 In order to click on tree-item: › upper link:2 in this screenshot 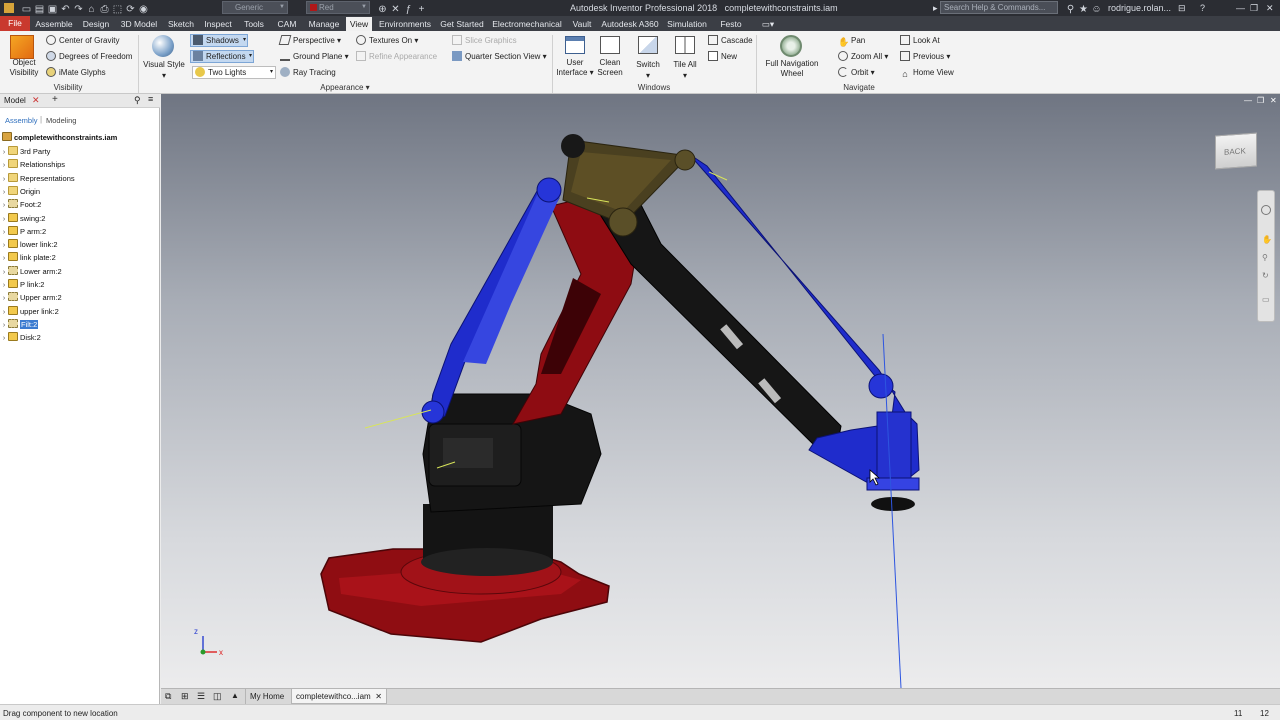, I will do `click(29, 311)`.